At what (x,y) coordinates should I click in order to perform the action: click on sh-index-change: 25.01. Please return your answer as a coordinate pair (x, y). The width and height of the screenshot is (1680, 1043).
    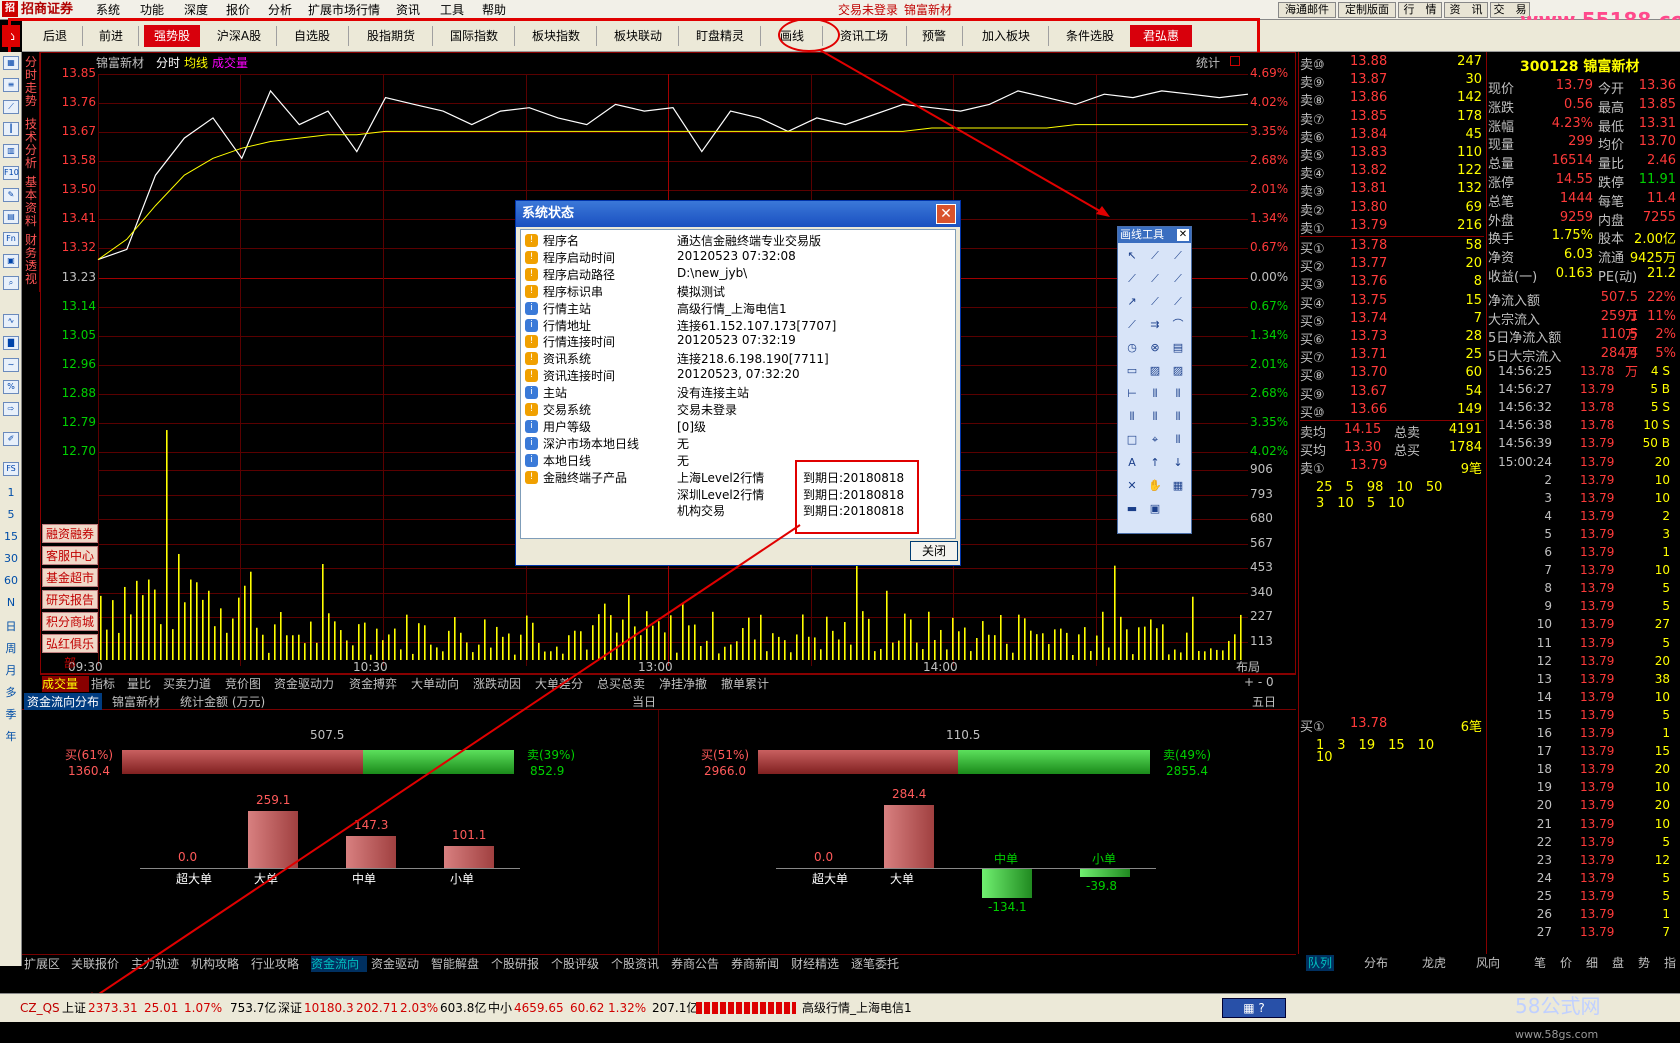
    Looking at the image, I should click on (161, 1008).